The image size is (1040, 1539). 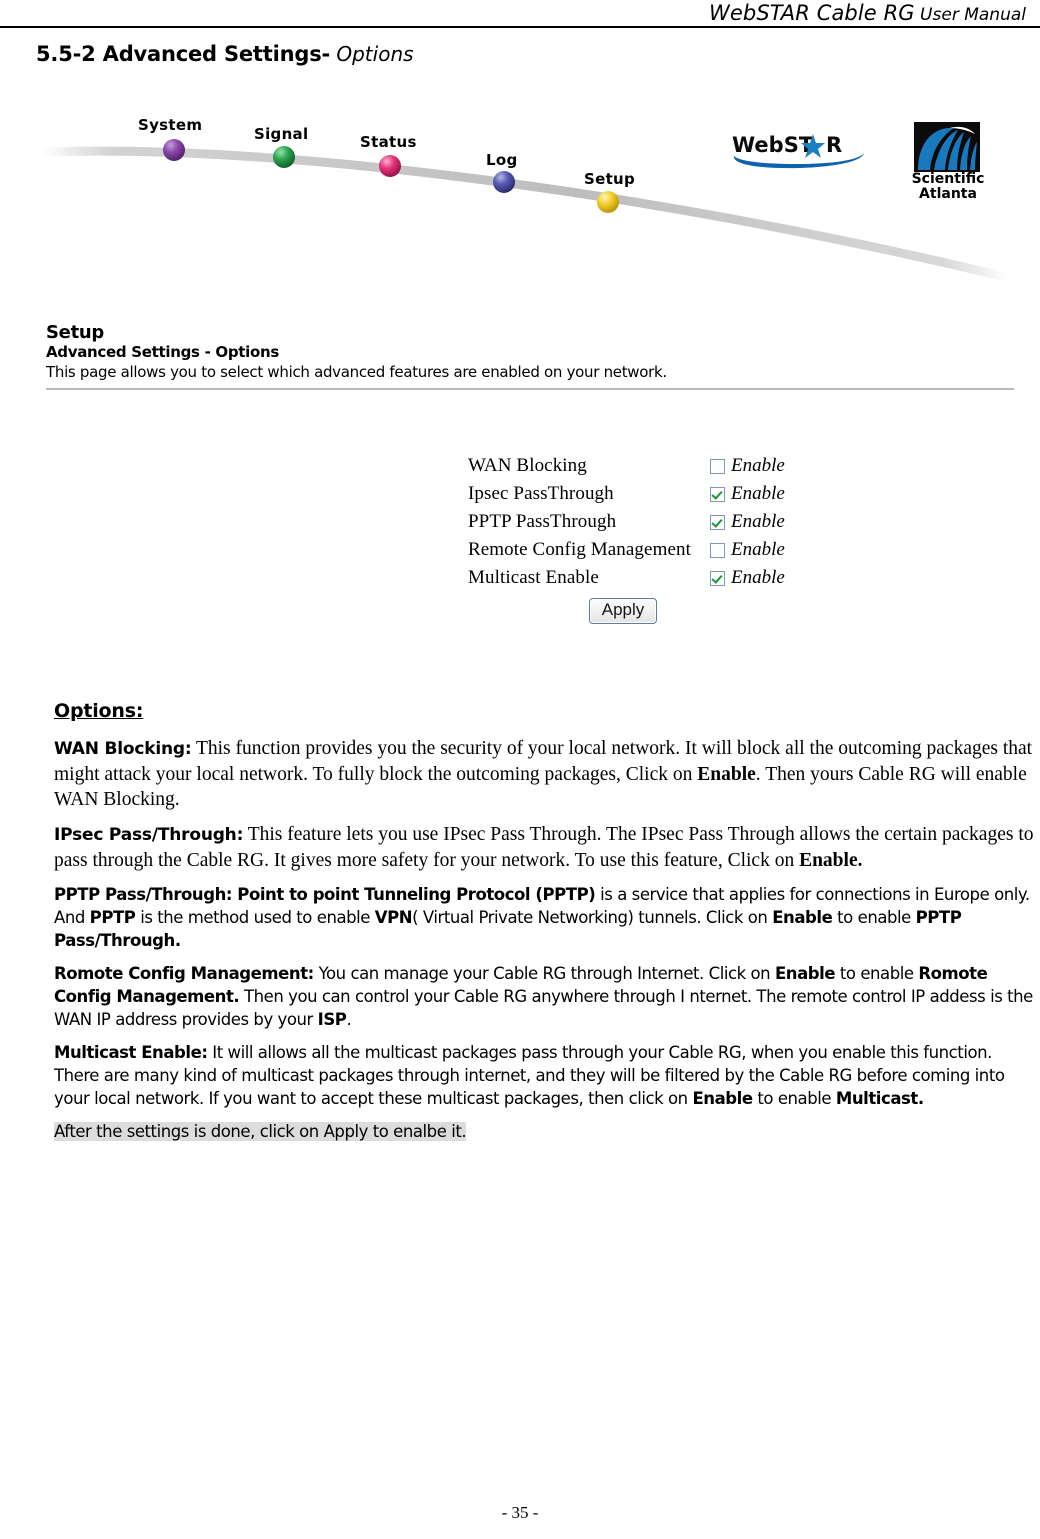 What do you see at coordinates (170, 125) in the screenshot?
I see `nav-label-system: System` at bounding box center [170, 125].